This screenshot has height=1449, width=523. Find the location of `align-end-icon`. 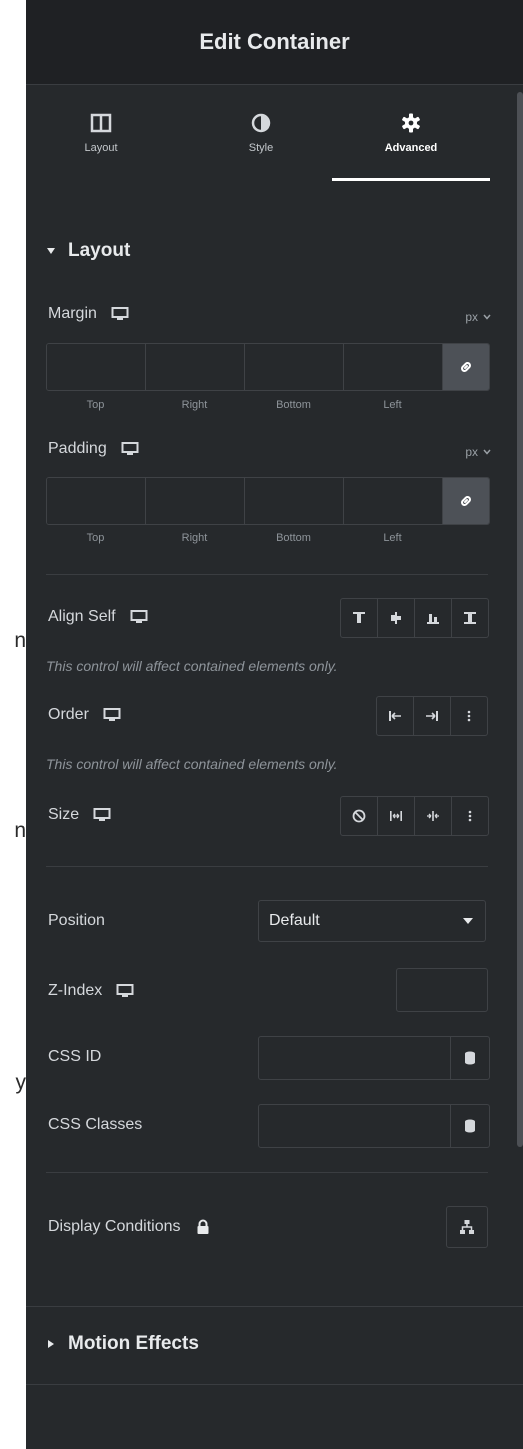

align-end-icon is located at coordinates (433, 619).